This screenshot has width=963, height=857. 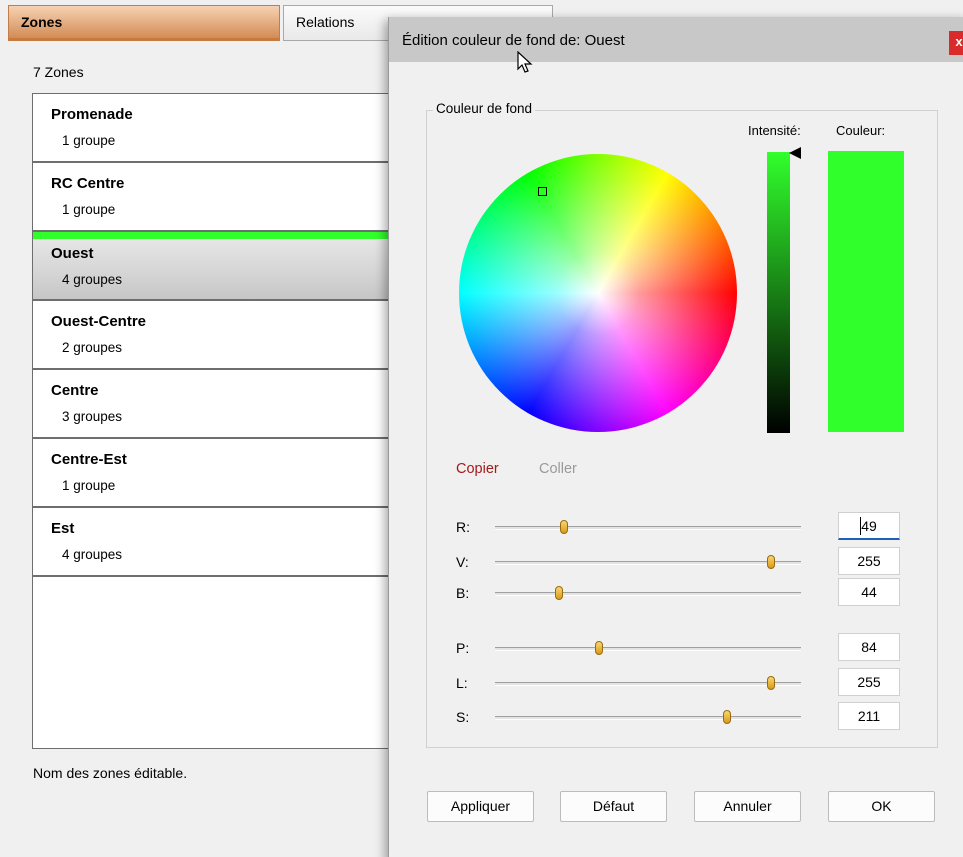 I want to click on ok-button: OK, so click(x=881, y=806).